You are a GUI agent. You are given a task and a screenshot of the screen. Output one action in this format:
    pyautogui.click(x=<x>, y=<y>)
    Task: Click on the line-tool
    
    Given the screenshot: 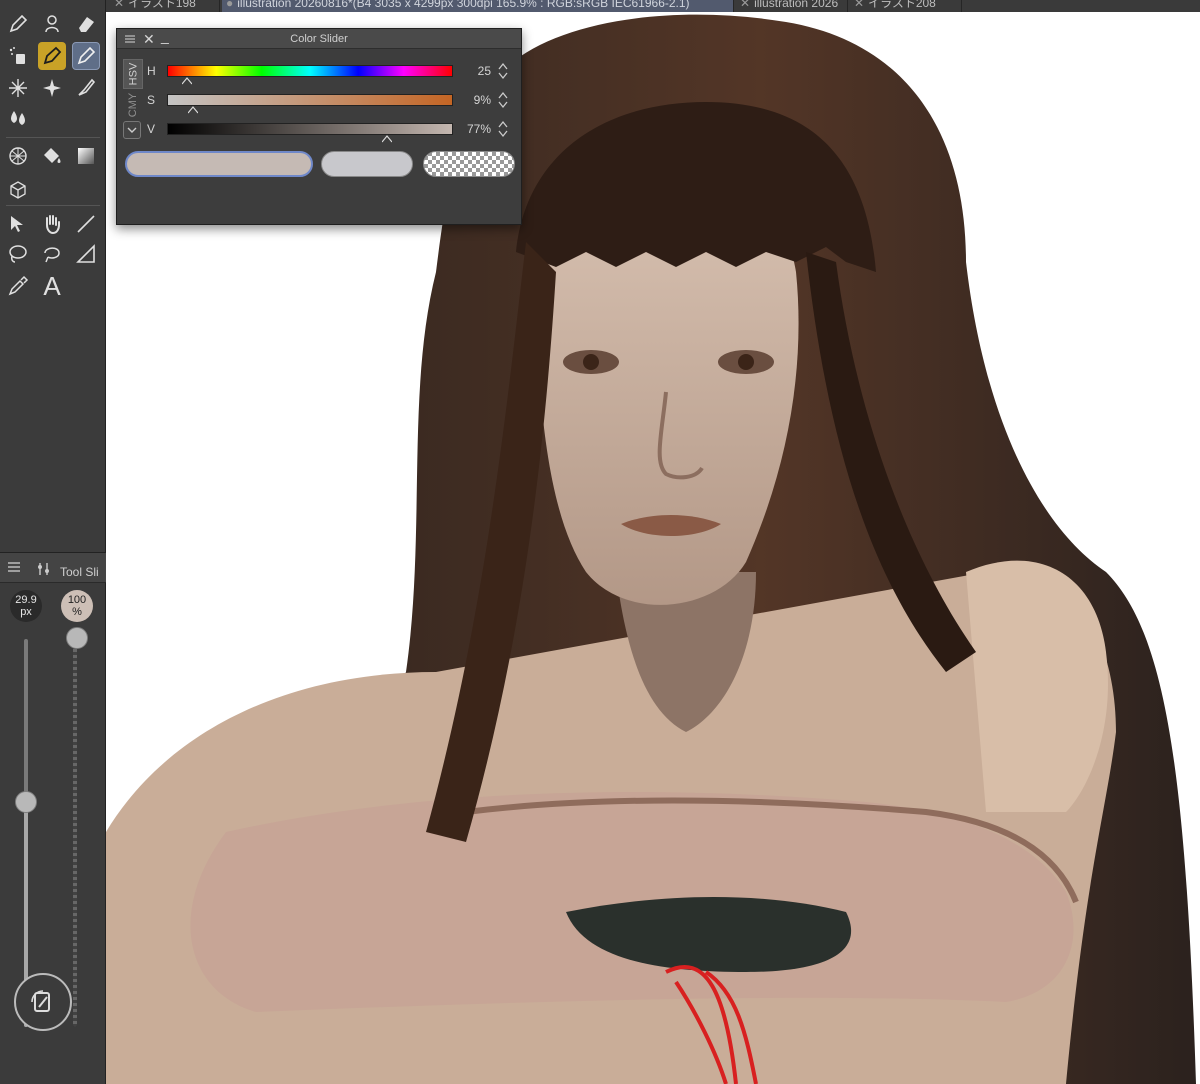 What is the action you would take?
    pyautogui.click(x=86, y=224)
    